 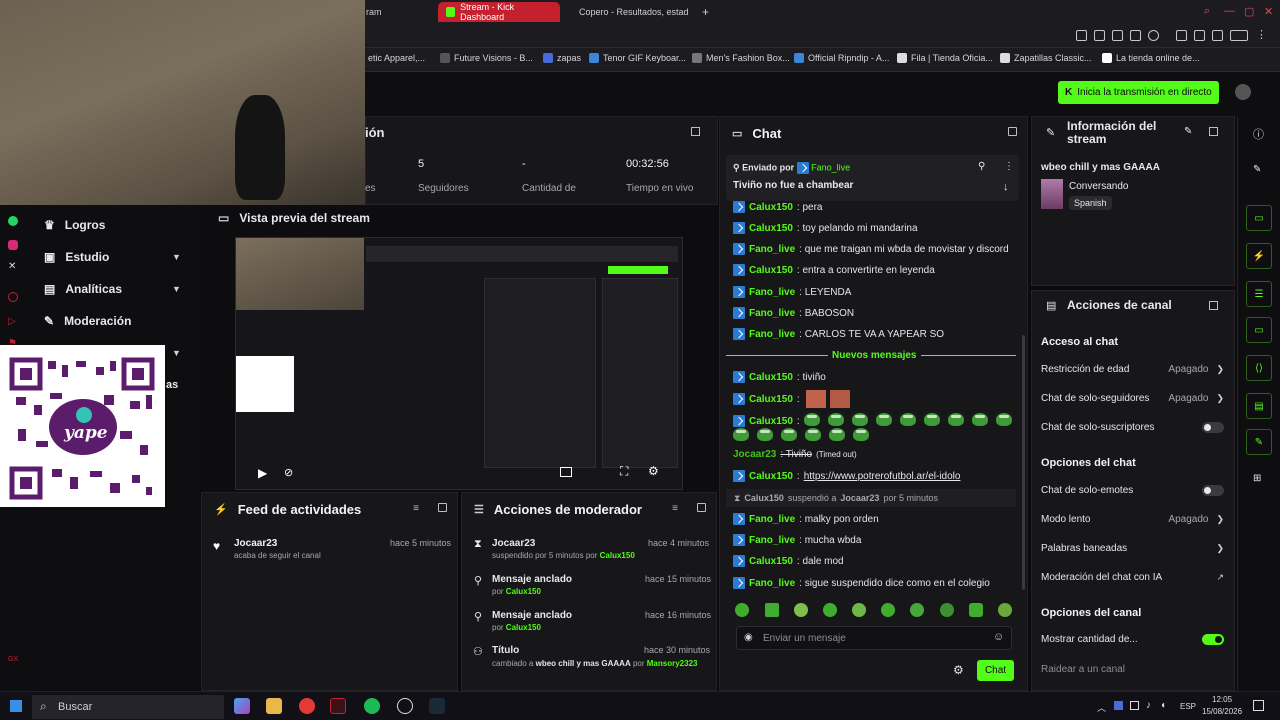 I want to click on fullscreen-icon: ⛶, so click(x=624, y=471).